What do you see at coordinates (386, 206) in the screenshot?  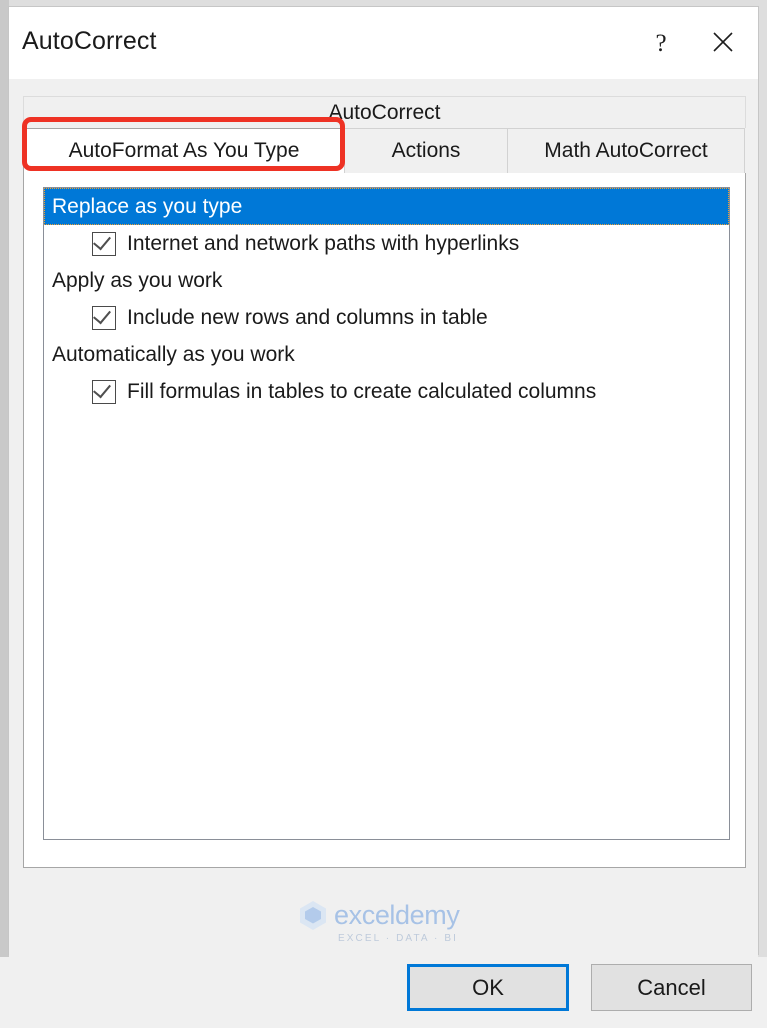 I see `list-group-replace-as-you-type: Replace as you type` at bounding box center [386, 206].